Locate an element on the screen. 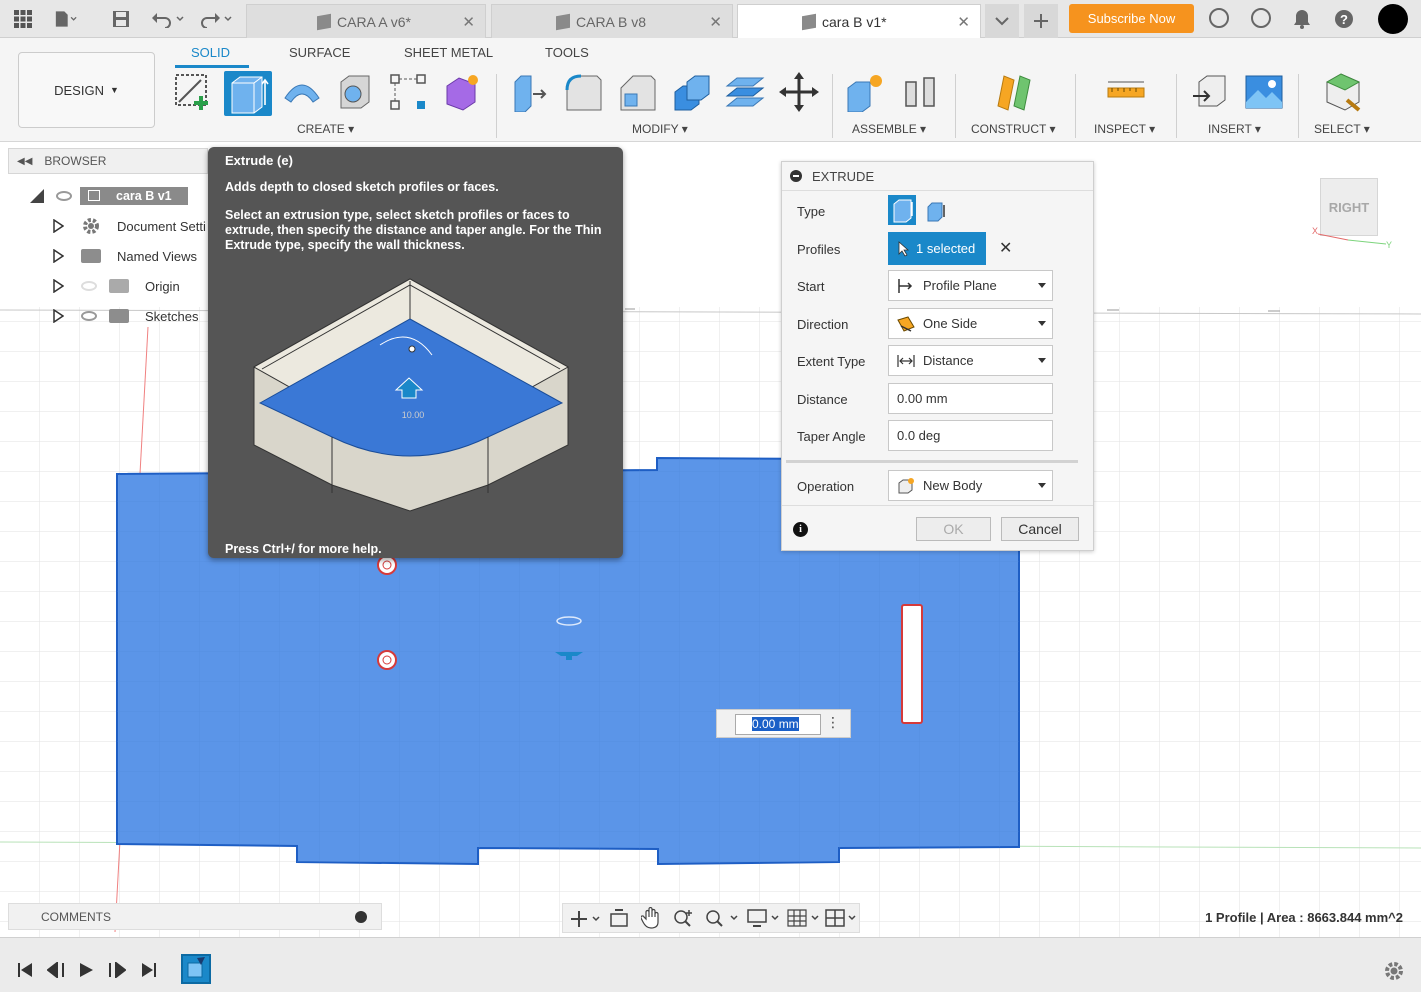 The height and width of the screenshot is (992, 1421). group-modify: MODIFY ▾ is located at coordinates (660, 129).